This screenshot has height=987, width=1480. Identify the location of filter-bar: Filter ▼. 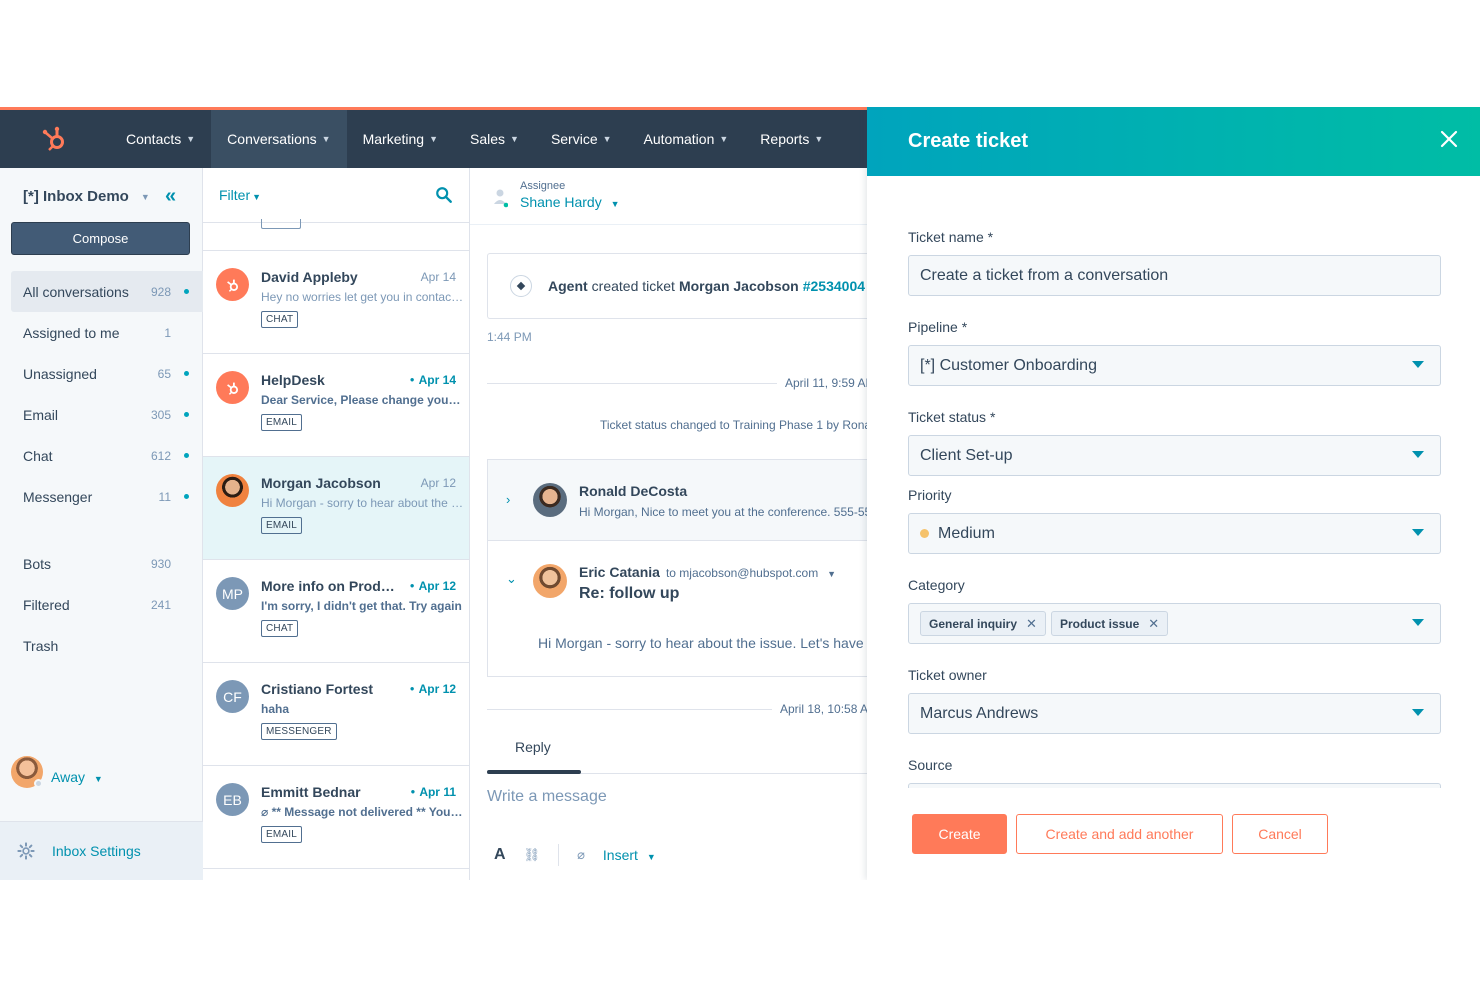
(336, 195).